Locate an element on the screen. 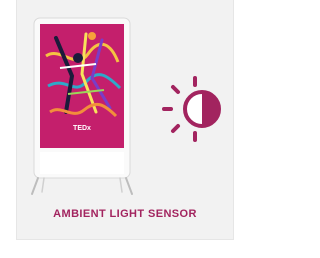 This screenshot has width=320, height=258. brightness-icon is located at coordinates (191, 109).